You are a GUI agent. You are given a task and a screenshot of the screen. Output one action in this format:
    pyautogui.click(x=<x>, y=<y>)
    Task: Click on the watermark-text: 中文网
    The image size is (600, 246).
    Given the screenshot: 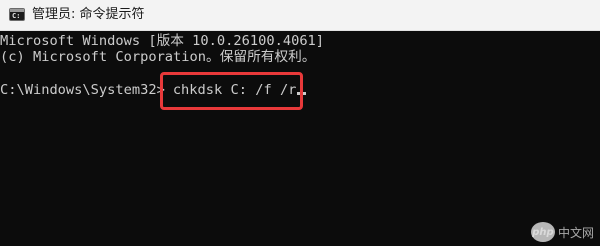 What is the action you would take?
    pyautogui.click(x=575, y=232)
    